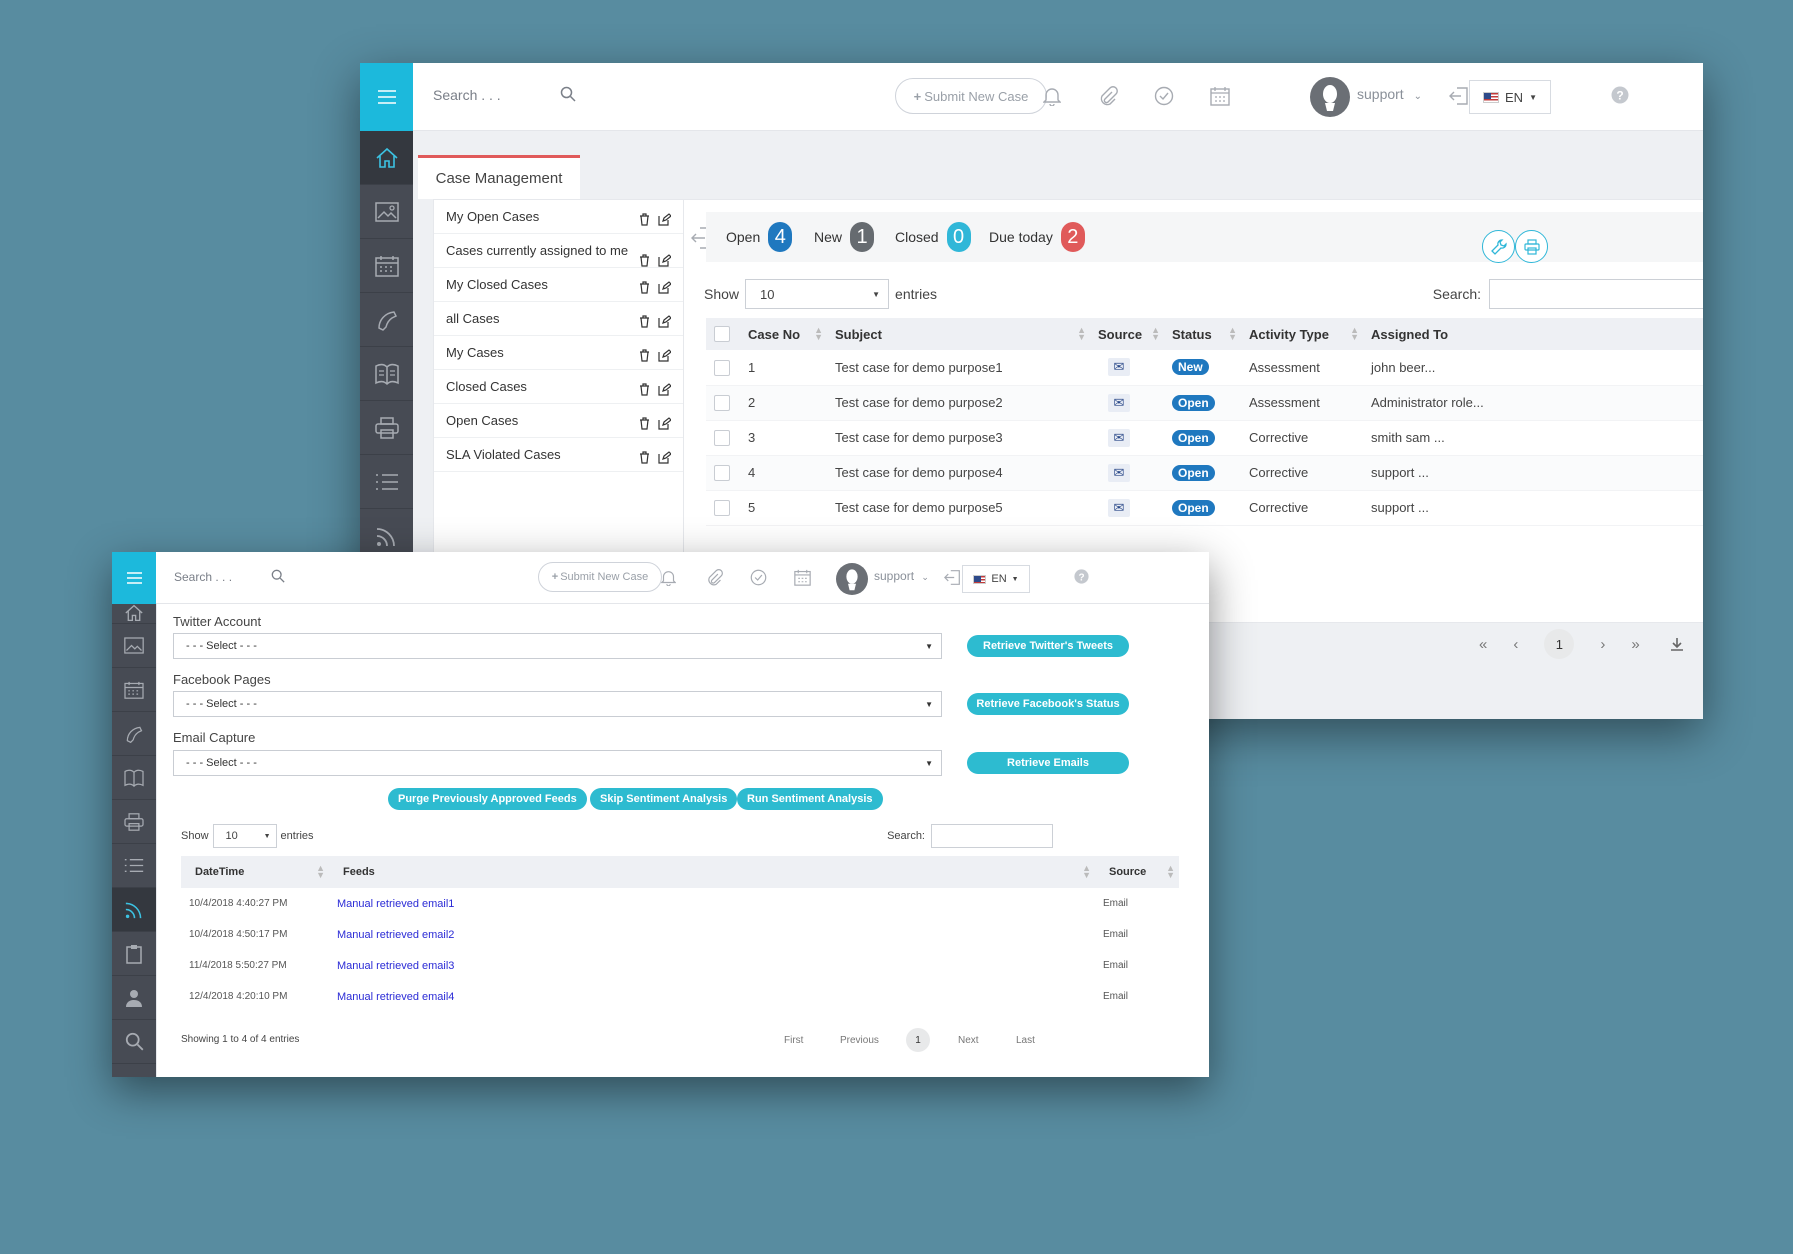  Describe the element at coordinates (558, 387) in the screenshot. I see `filter-item: Closed Cases` at that location.